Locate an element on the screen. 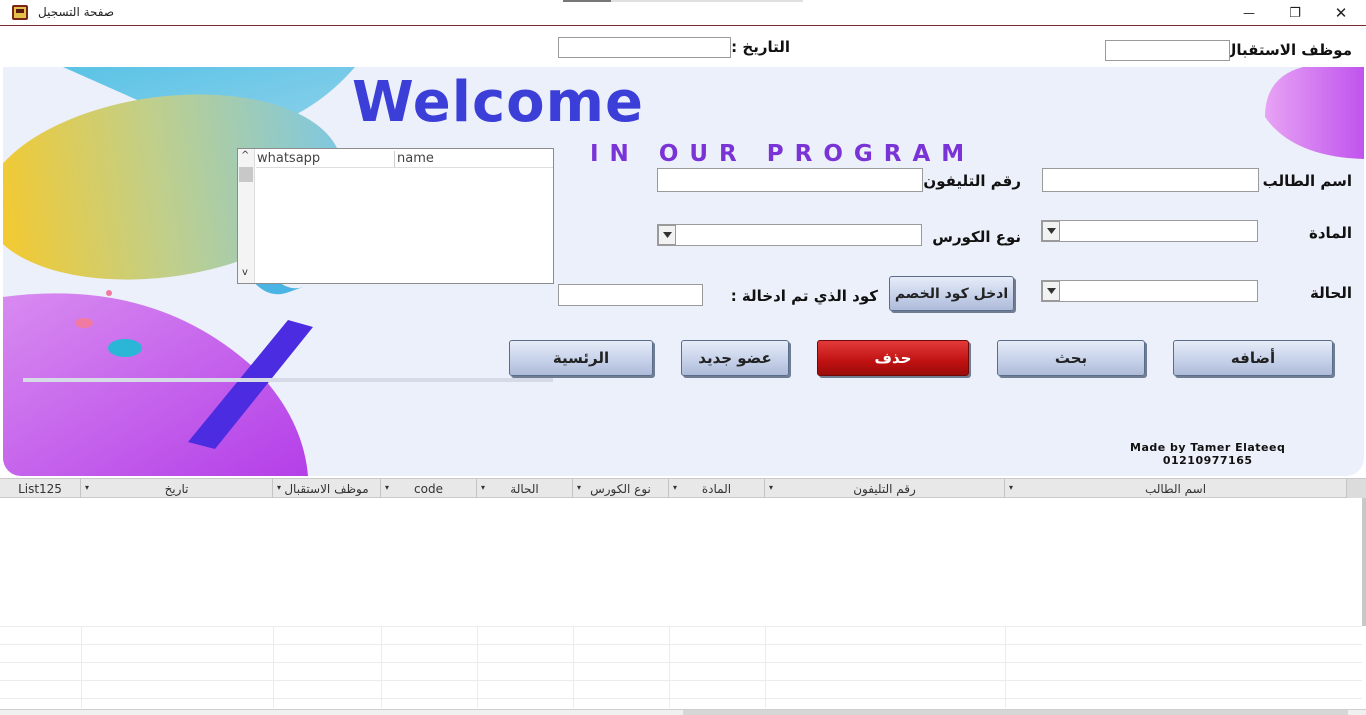  receptionist-sort-icon: ▾ is located at coordinates (279, 487).